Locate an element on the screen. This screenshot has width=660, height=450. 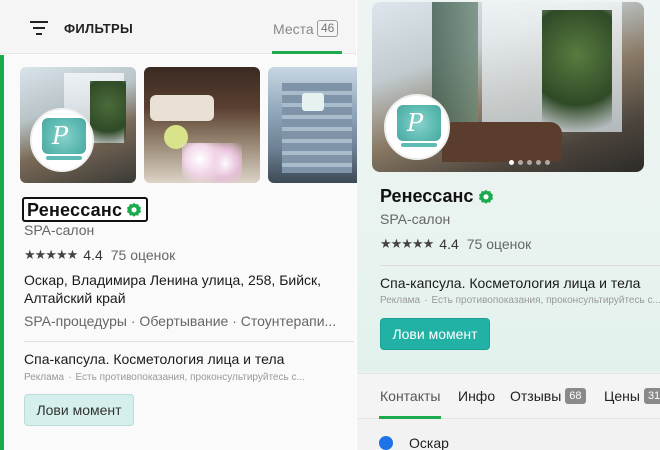
card-photo-spa-set is located at coordinates (202, 125).